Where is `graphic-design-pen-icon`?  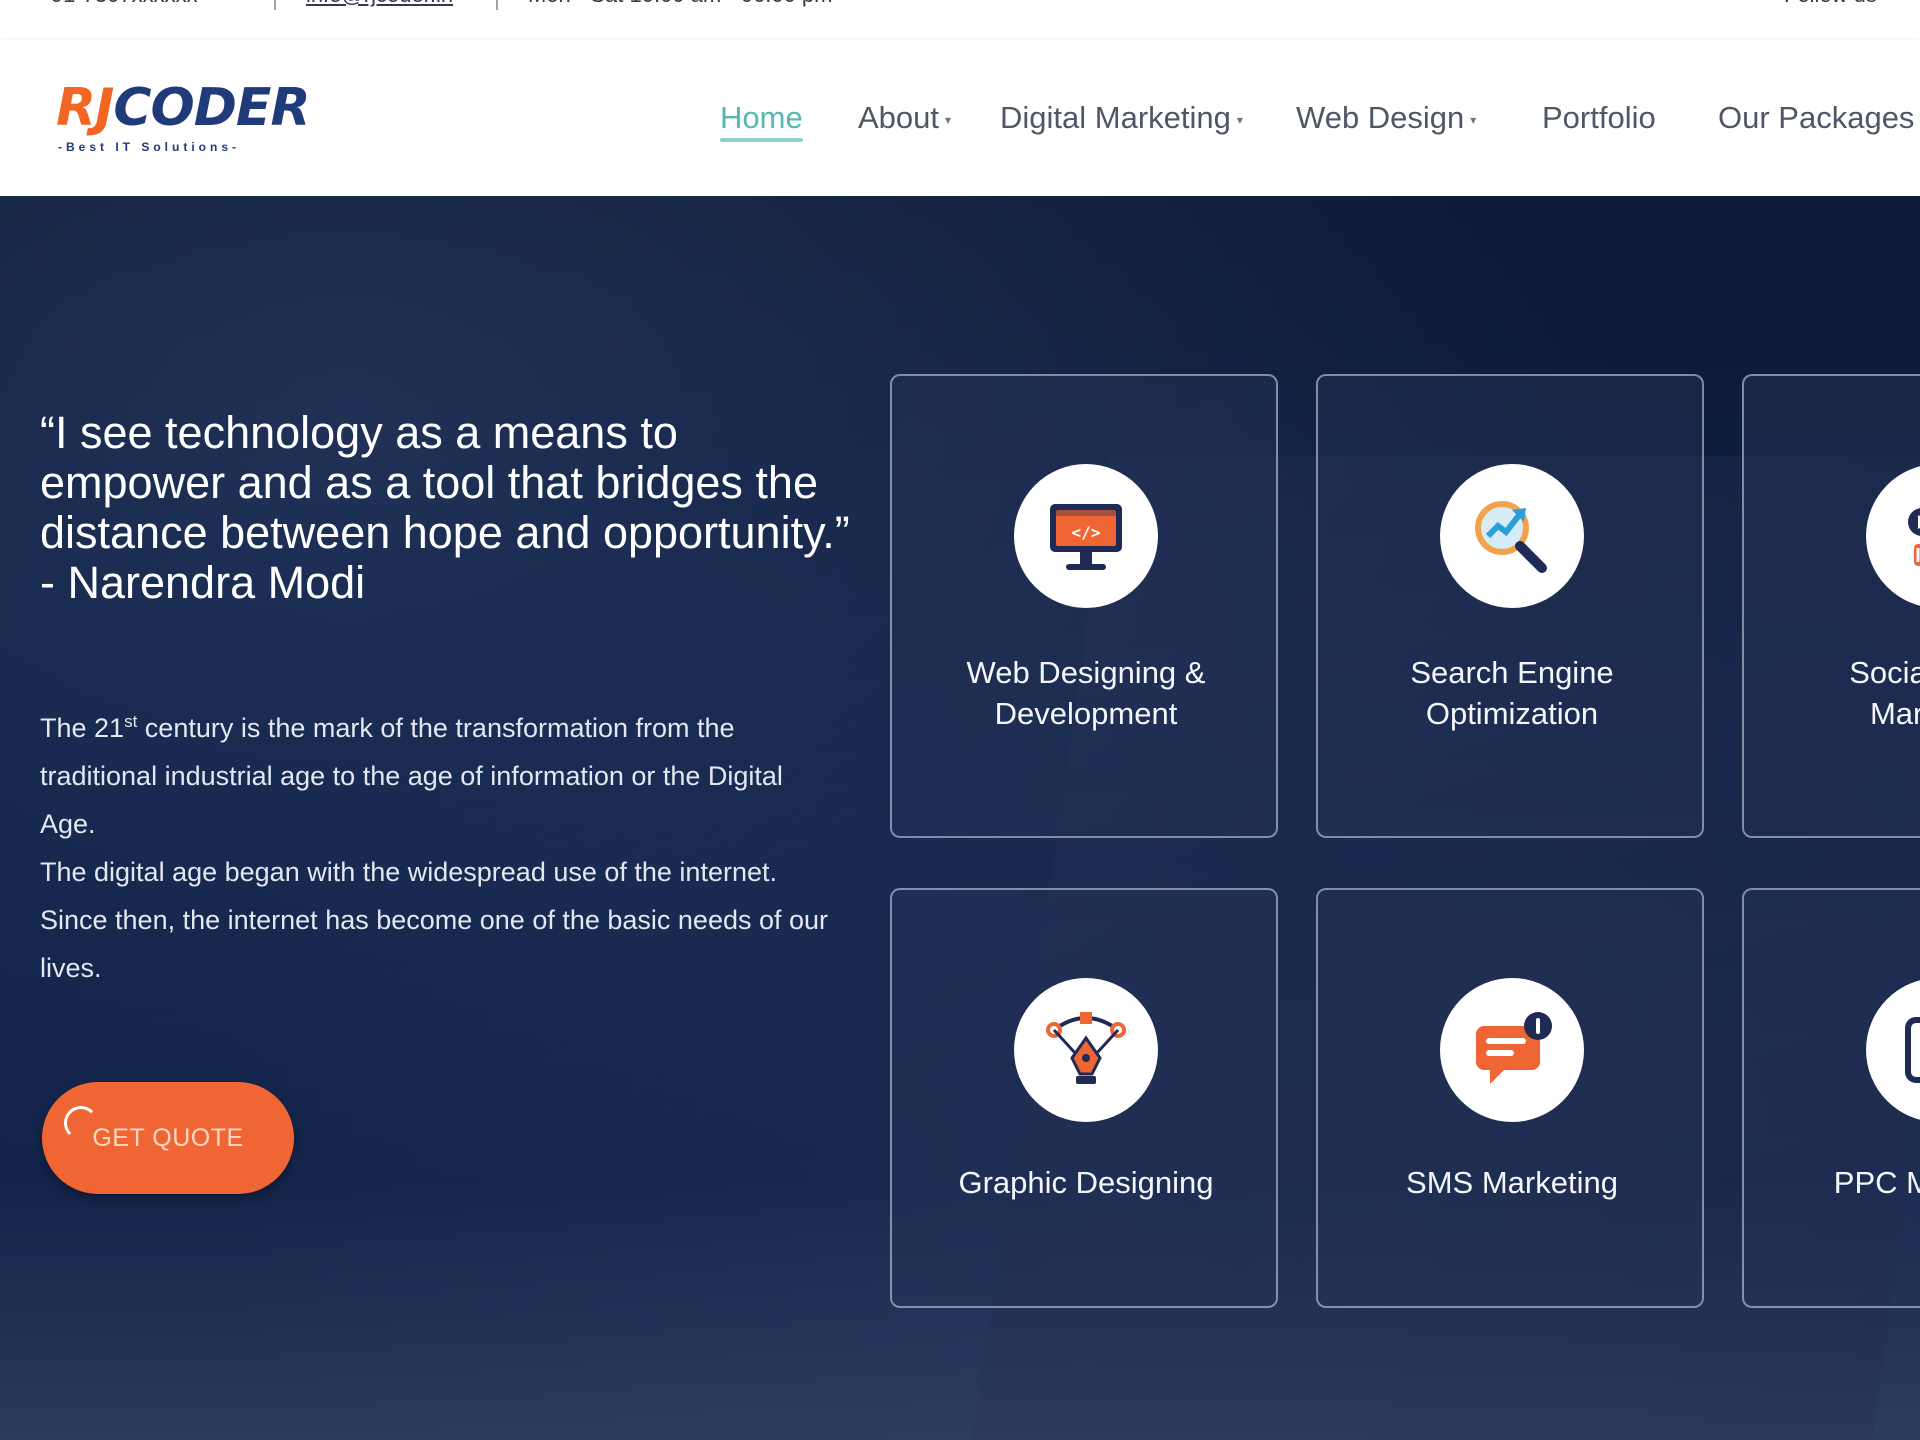 graphic-design-pen-icon is located at coordinates (1086, 1050).